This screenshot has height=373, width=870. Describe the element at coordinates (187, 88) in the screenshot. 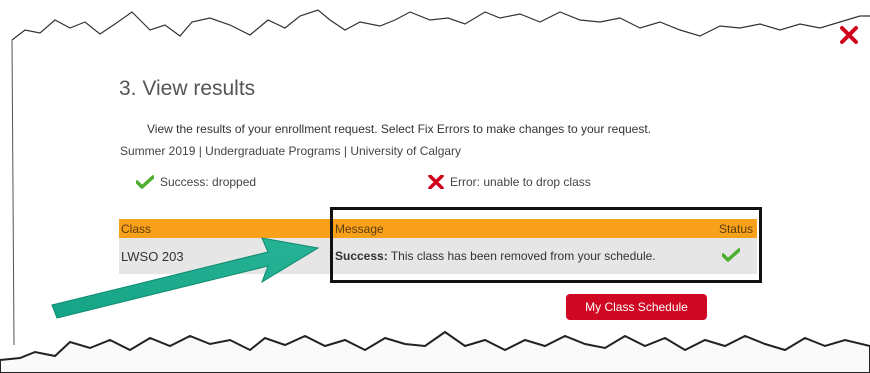

I see `page-title: 3. View results` at that location.